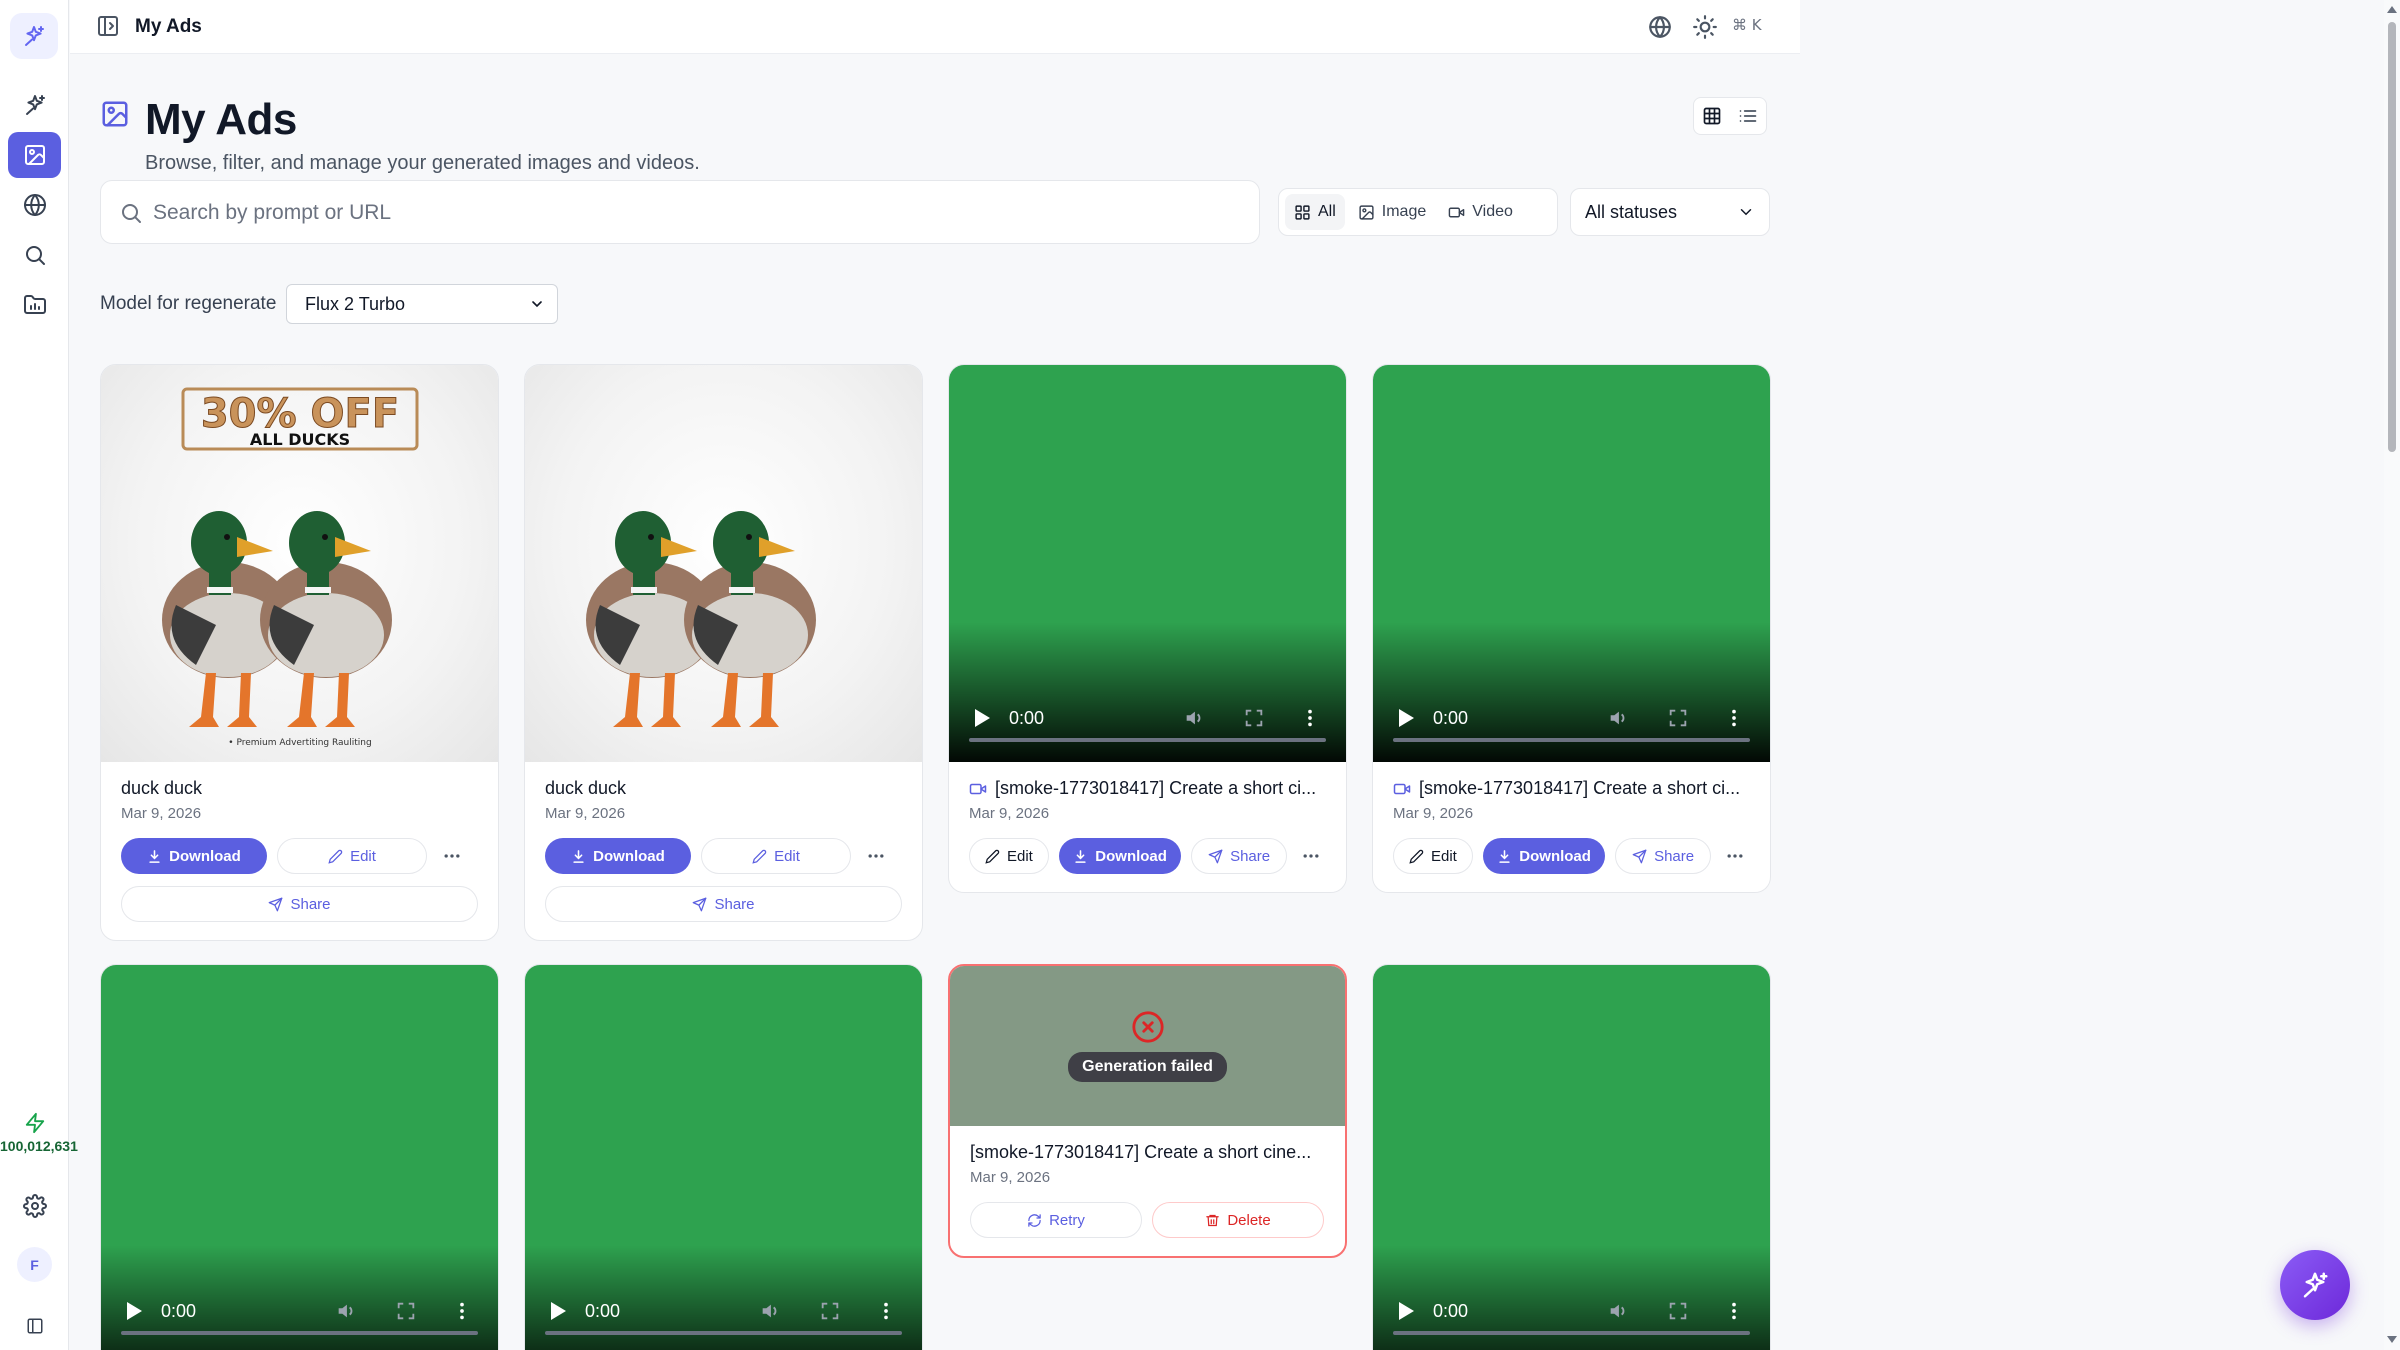  I want to click on video-controls: 0:00, so click(1147, 727).